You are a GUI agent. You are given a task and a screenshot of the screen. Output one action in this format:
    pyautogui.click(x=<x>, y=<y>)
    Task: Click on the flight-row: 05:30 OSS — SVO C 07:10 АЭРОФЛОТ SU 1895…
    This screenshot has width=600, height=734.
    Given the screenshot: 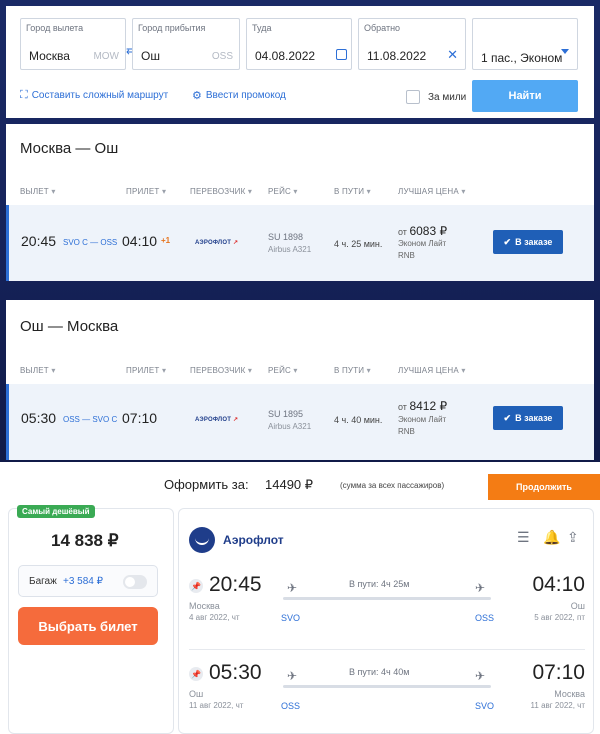 What is the action you would take?
    pyautogui.click(x=300, y=422)
    